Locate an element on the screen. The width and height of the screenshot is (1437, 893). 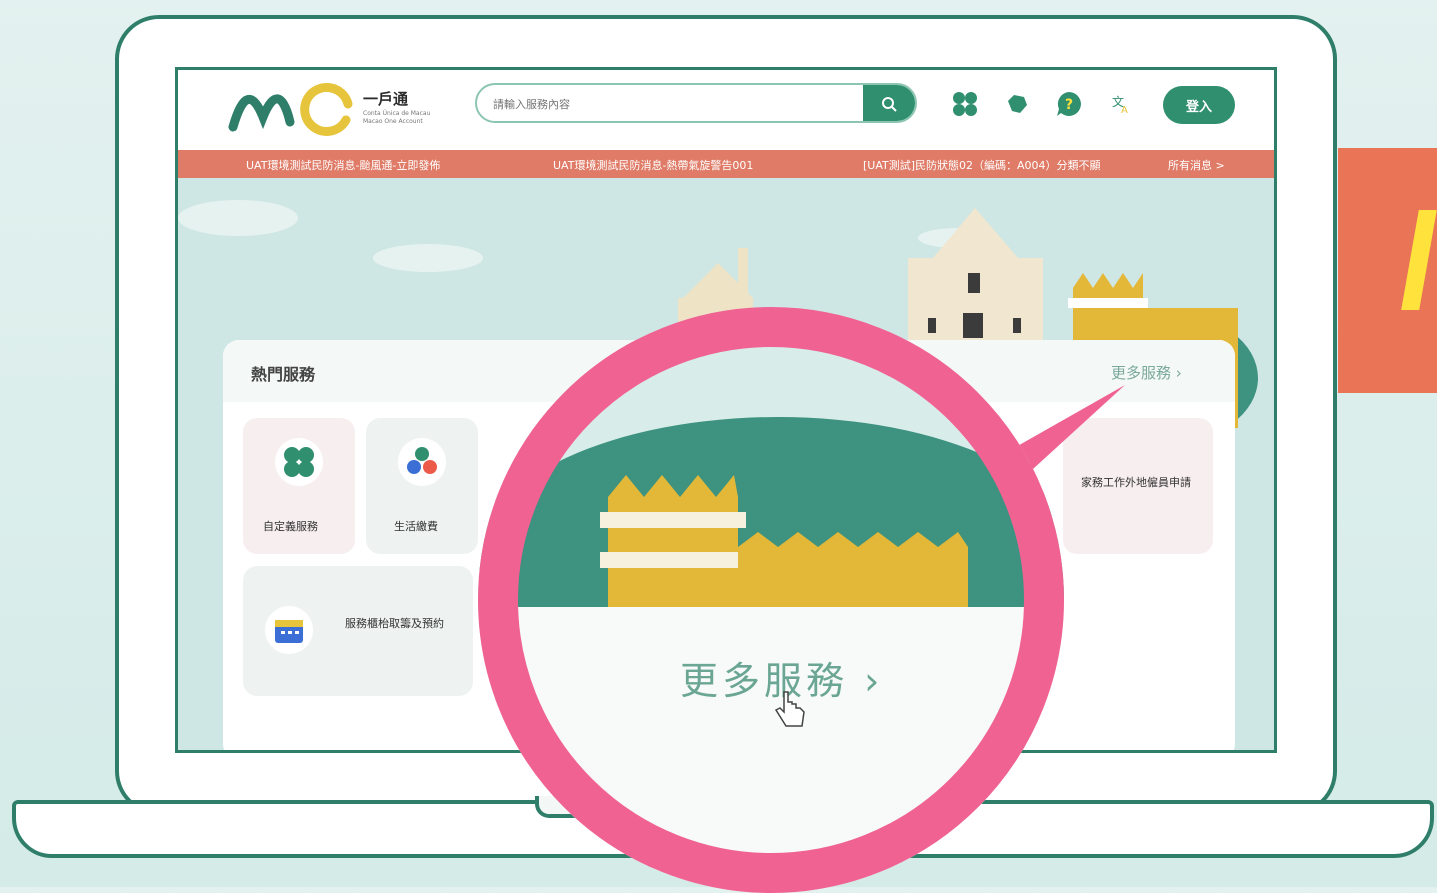
service-tile-custom: 自定義服務 is located at coordinates (299, 486).